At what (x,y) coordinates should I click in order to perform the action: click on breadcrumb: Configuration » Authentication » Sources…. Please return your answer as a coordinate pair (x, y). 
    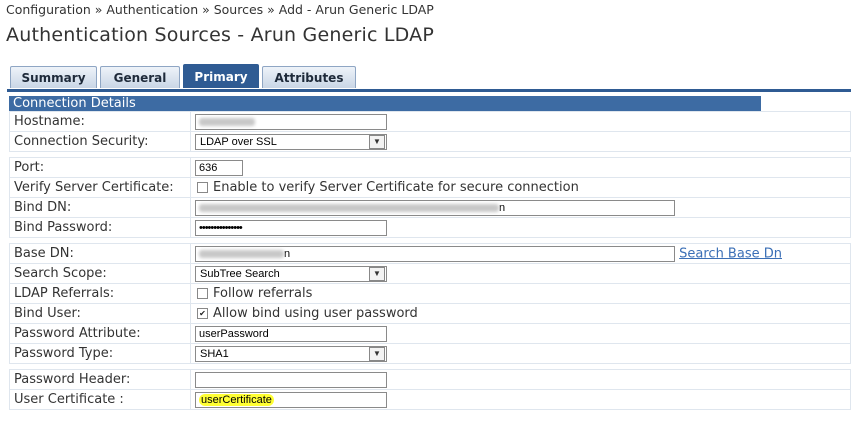
    Looking at the image, I should click on (220, 9).